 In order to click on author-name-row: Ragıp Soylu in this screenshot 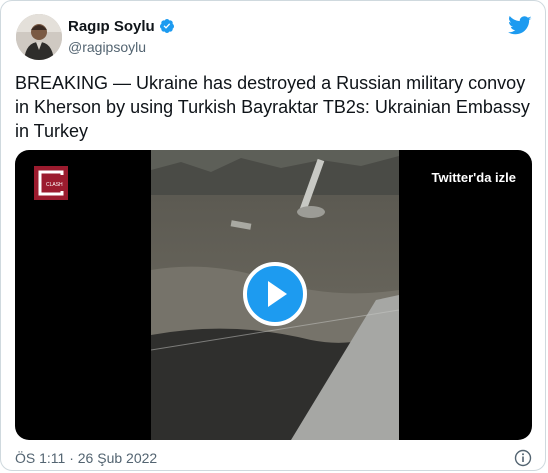, I will do `click(121, 26)`.